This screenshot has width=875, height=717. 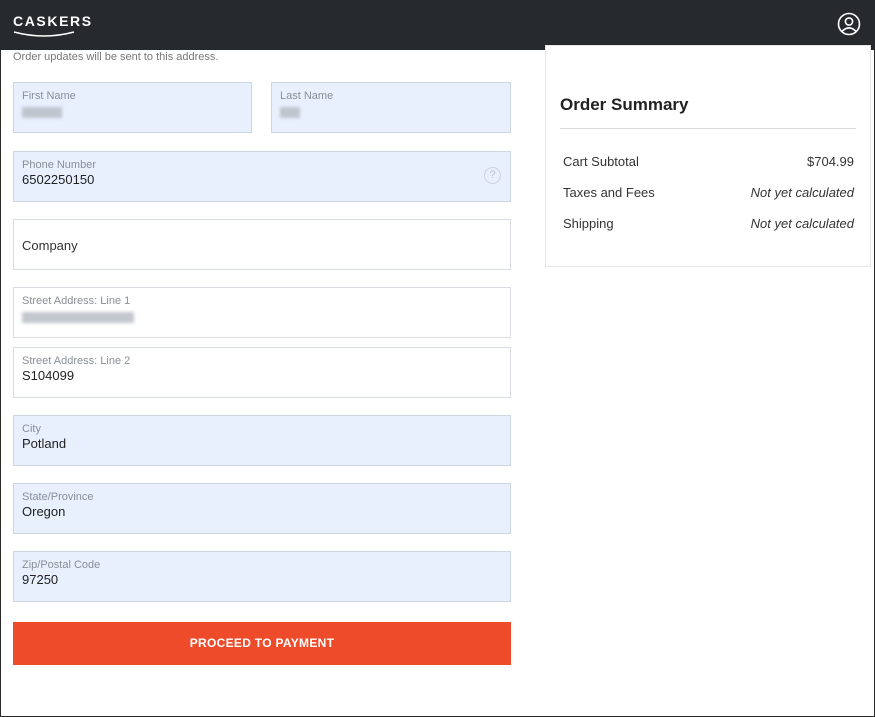 I want to click on company-placeholder: Company, so click(x=50, y=245).